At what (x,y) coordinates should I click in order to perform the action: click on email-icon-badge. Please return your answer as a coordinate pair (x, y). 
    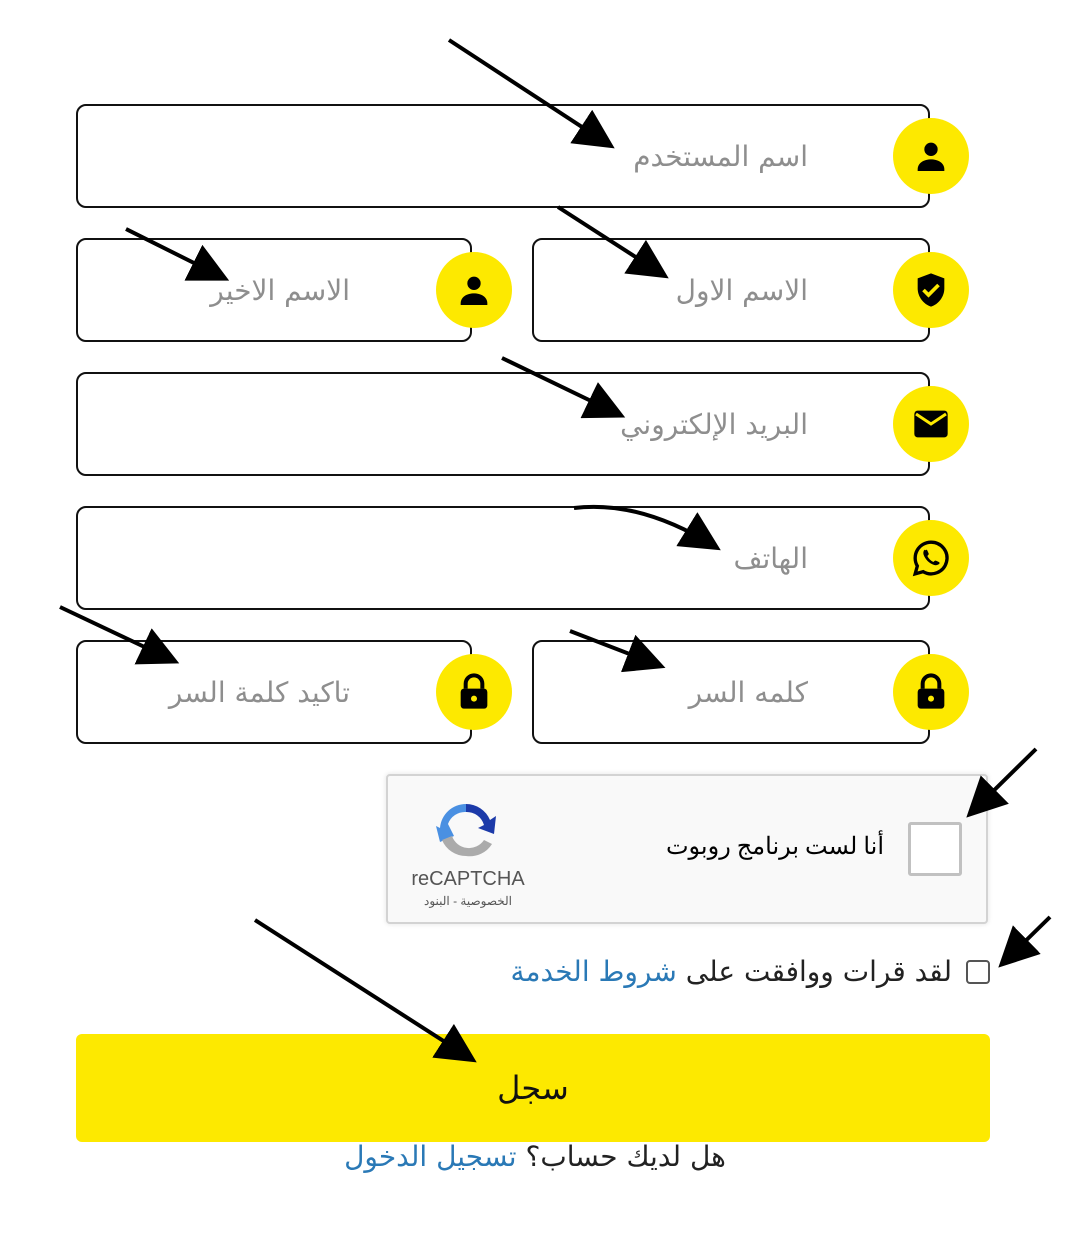
    Looking at the image, I should click on (931, 424).